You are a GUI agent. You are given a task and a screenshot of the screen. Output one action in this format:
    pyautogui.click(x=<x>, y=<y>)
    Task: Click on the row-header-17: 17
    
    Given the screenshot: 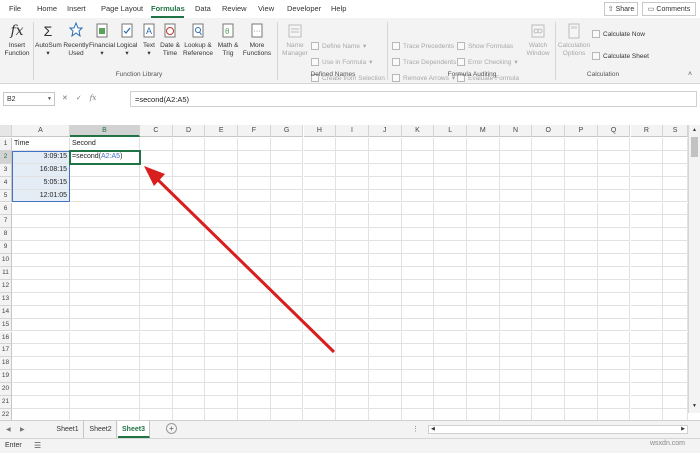 What is the action you would take?
    pyautogui.click(x=6, y=351)
    